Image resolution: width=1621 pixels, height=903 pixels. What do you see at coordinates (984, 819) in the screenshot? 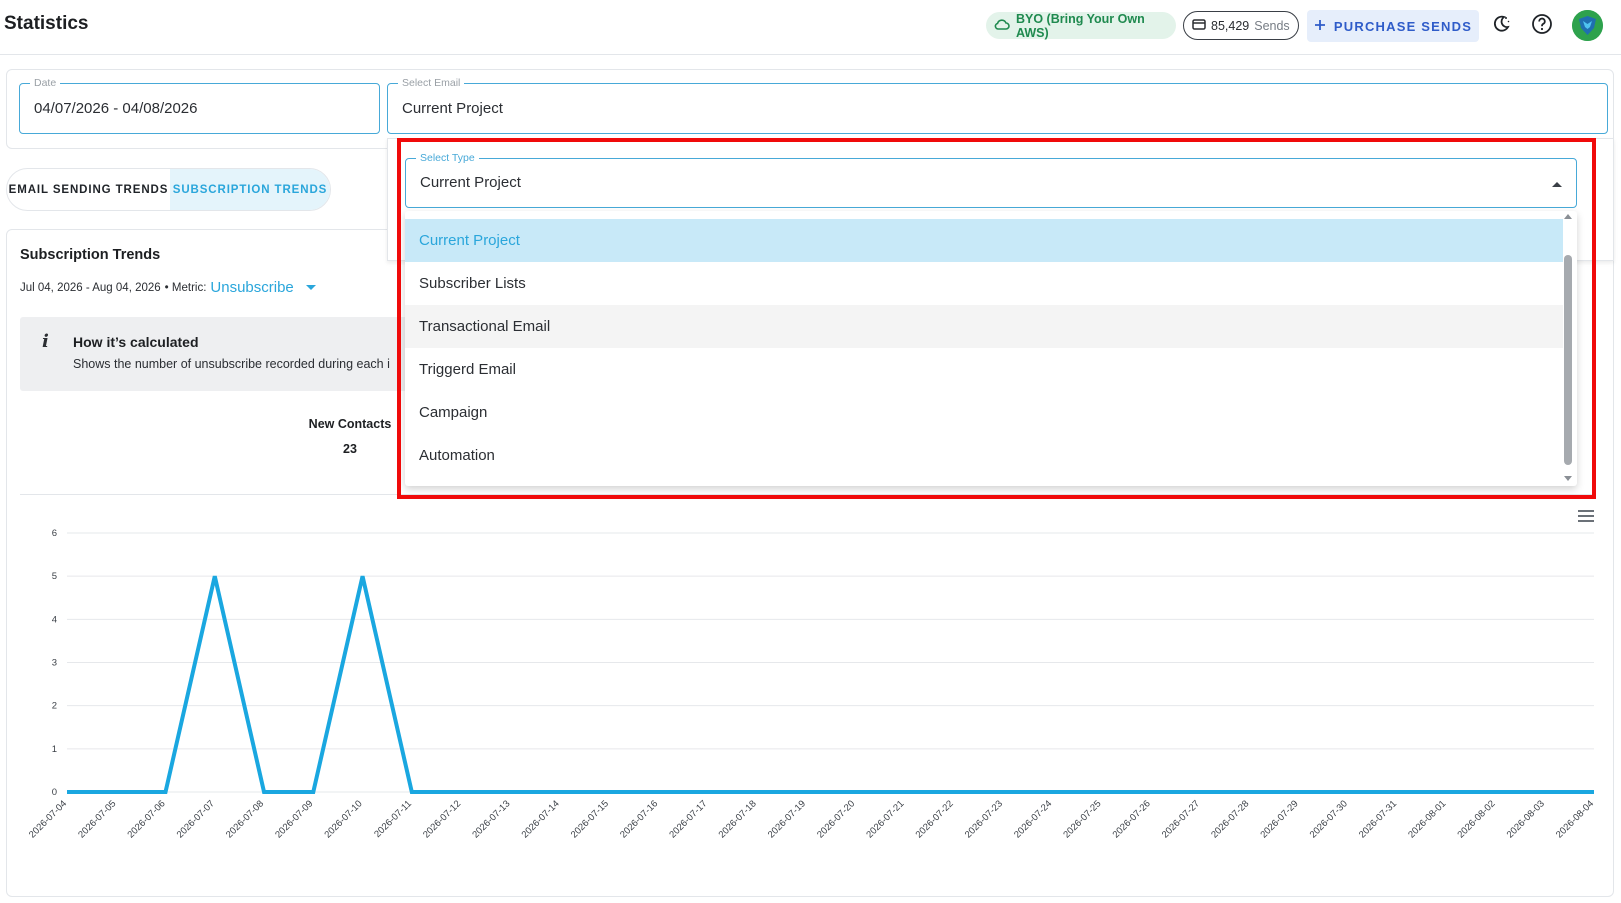
I see `x-tick-label: 2026-07-23` at bounding box center [984, 819].